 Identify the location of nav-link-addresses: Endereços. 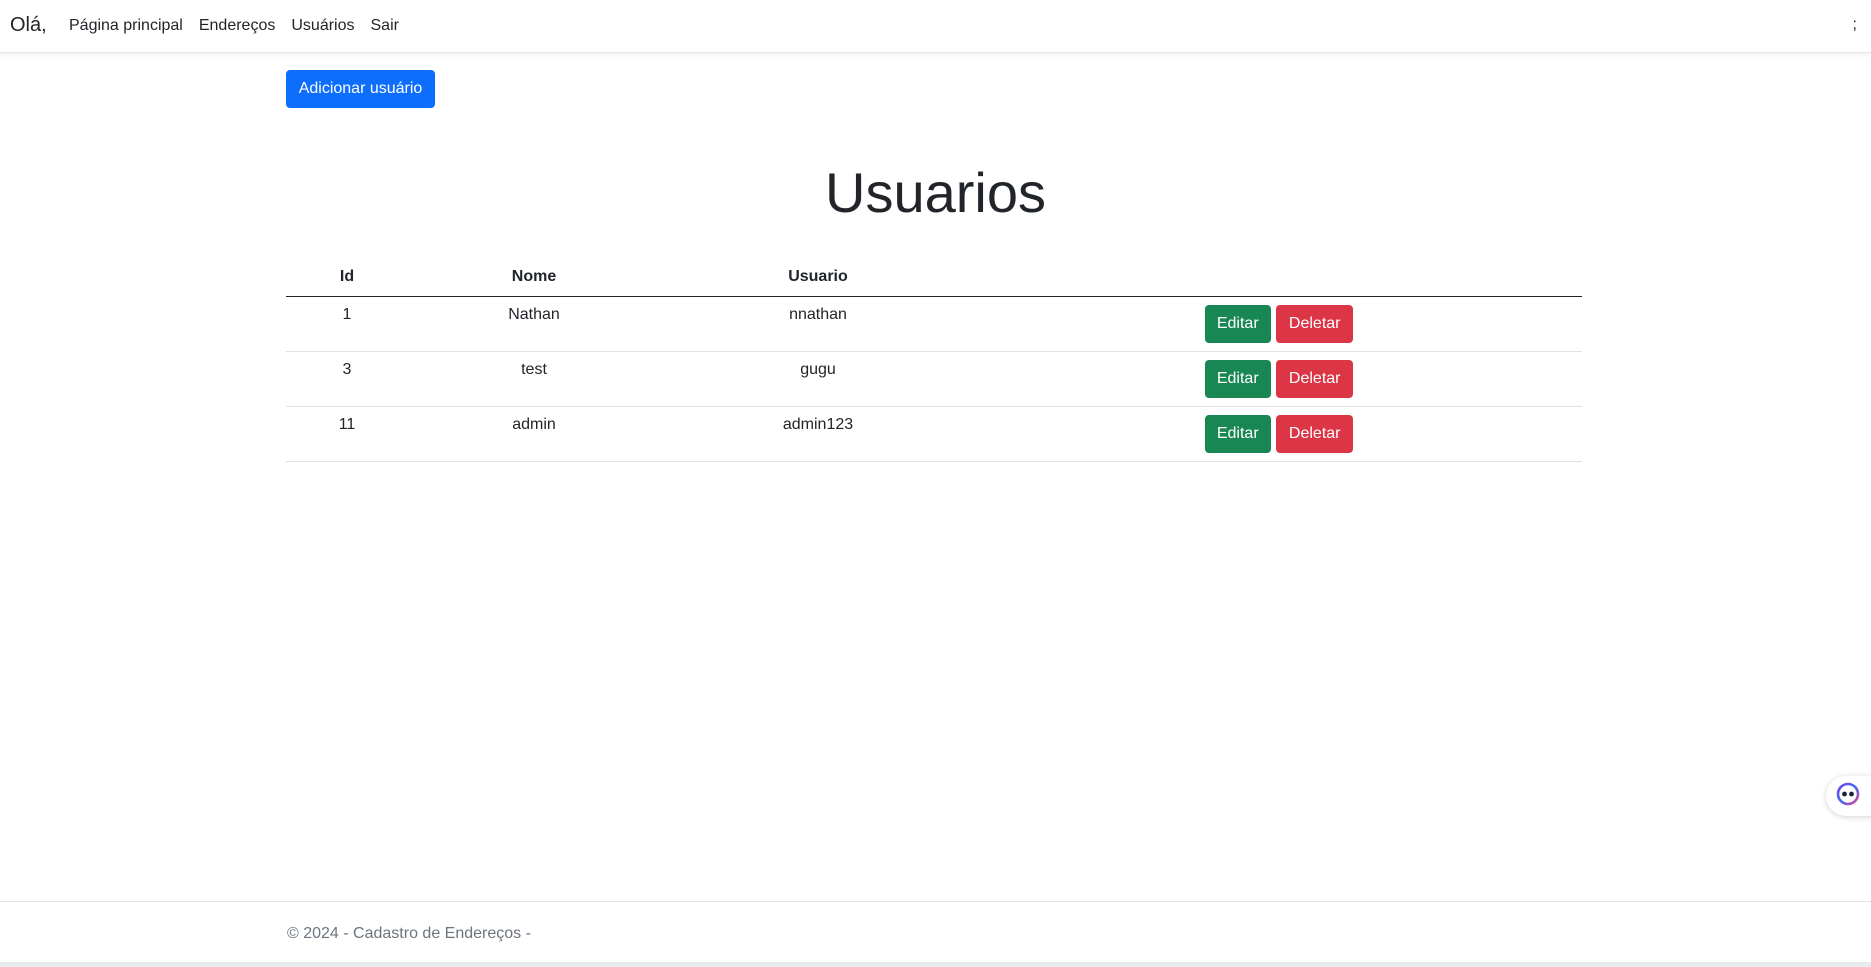
(237, 26).